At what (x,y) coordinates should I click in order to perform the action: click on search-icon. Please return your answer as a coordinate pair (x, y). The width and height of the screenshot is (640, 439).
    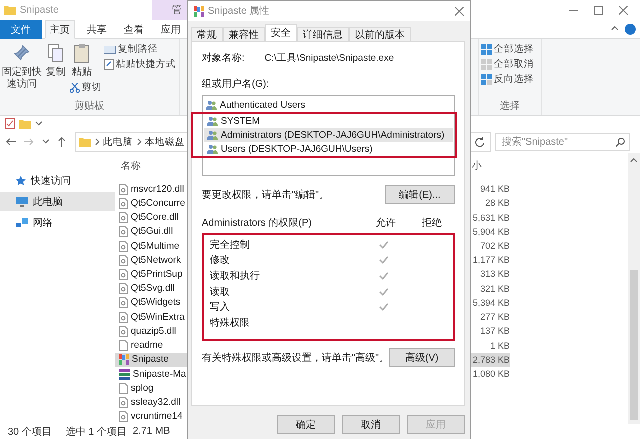
    Looking at the image, I should click on (620, 142).